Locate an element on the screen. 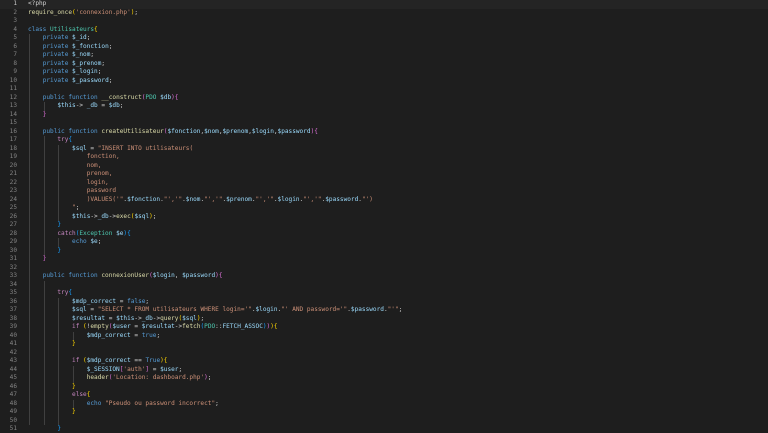 The image size is (768, 433). code-line: 17 try{ is located at coordinates (384, 140).